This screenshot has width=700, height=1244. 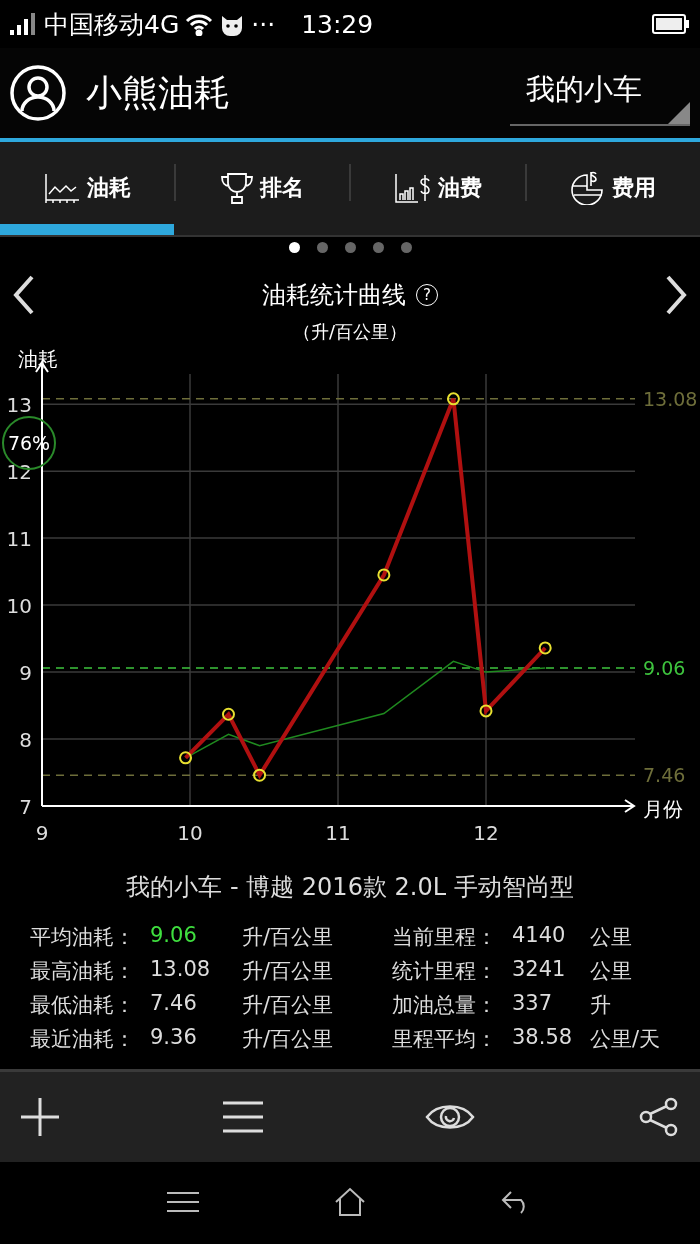 I want to click on add-icon, so click(x=40, y=1117).